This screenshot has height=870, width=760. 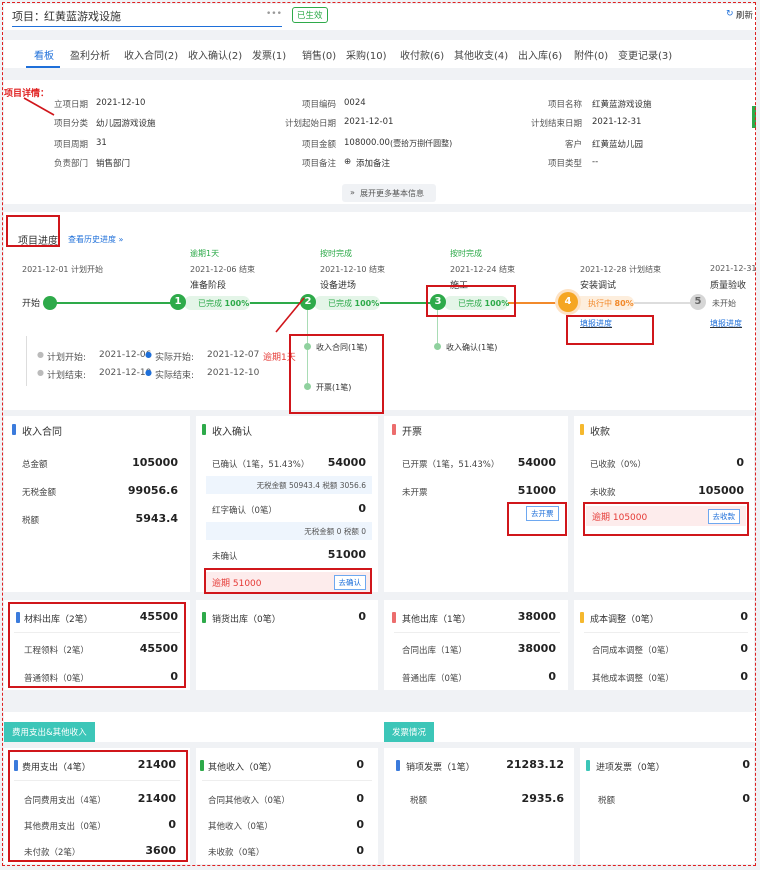 I want to click on plan-end-value: 2021-12-10, so click(x=125, y=373).